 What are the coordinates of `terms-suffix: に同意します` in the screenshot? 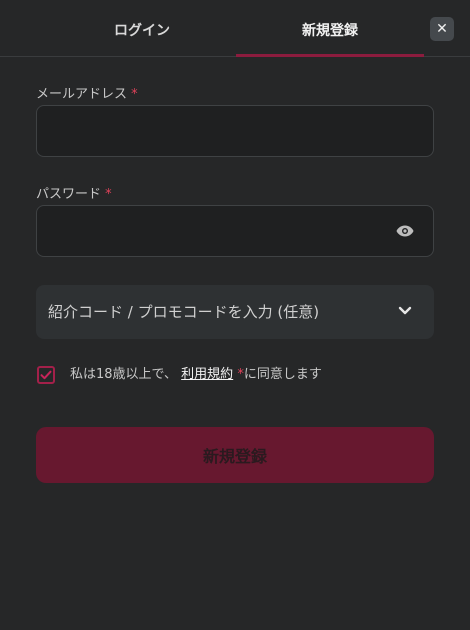 It's located at (282, 374).